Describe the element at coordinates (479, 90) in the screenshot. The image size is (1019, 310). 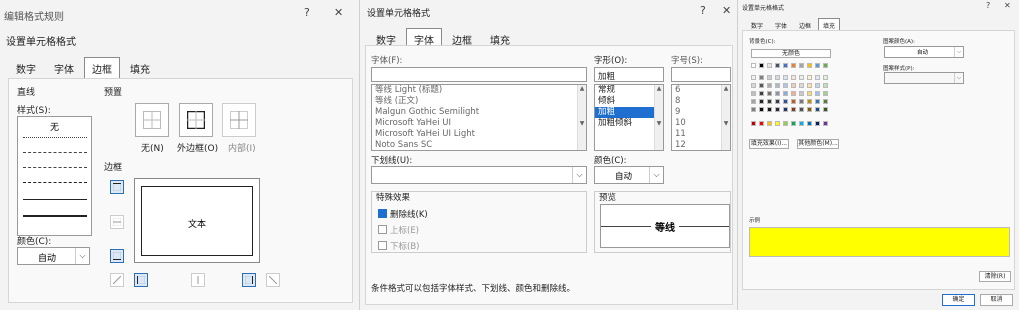
I see `font-list-item: 等线 Light (标题)` at that location.